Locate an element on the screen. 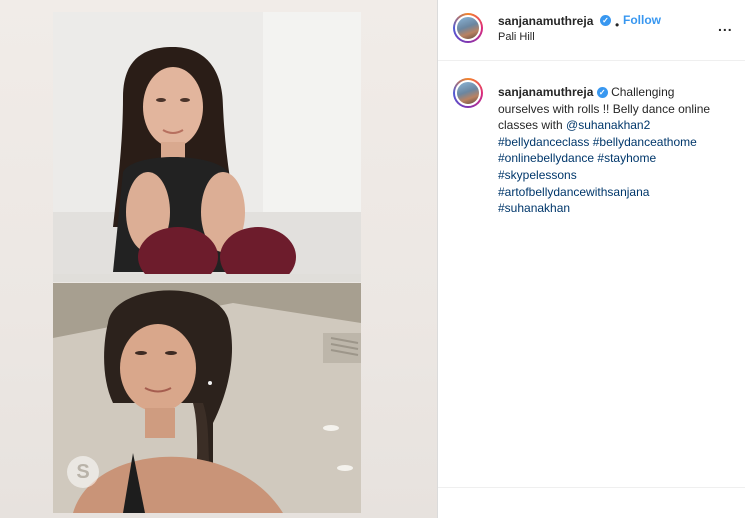 This screenshot has height=518, width=745. hashtag-link: #bellydanceathome is located at coordinates (645, 142).